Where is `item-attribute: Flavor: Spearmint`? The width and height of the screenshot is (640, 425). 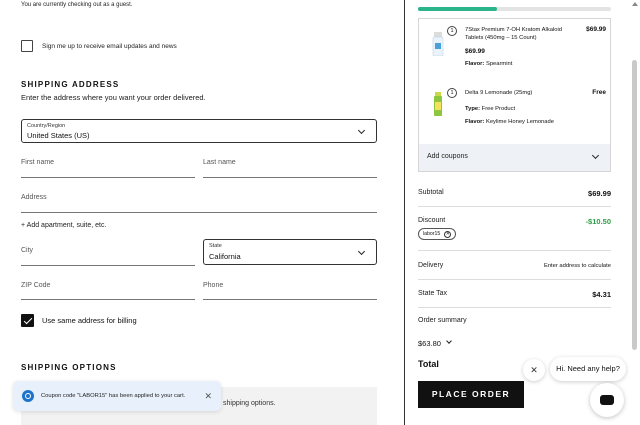 item-attribute: Flavor: Spearmint is located at coordinates (488, 64).